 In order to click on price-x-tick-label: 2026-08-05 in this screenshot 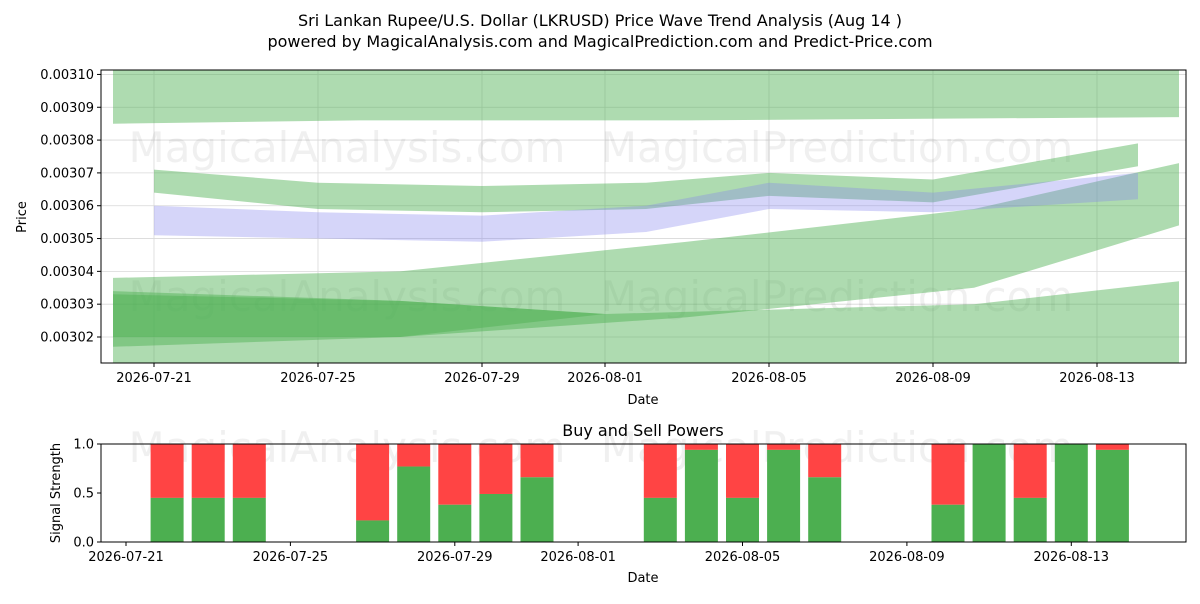, I will do `click(769, 378)`.